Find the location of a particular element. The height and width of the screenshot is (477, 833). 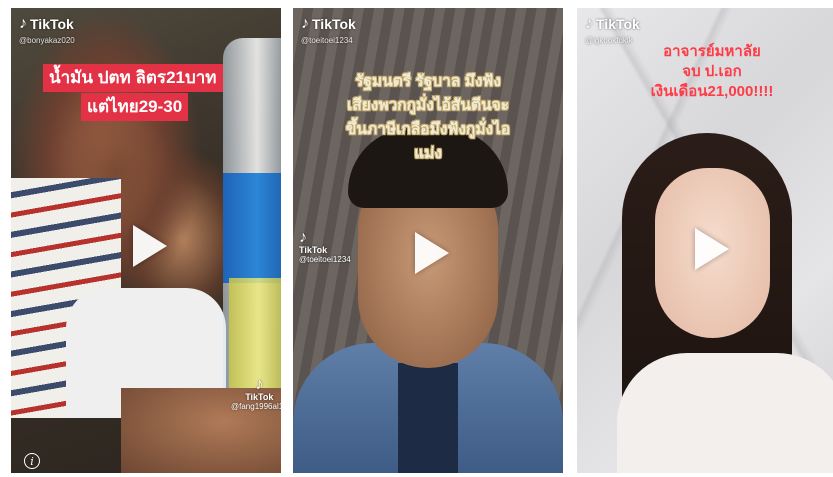

video-caption: แต่ไทย29-30 is located at coordinates (135, 107).